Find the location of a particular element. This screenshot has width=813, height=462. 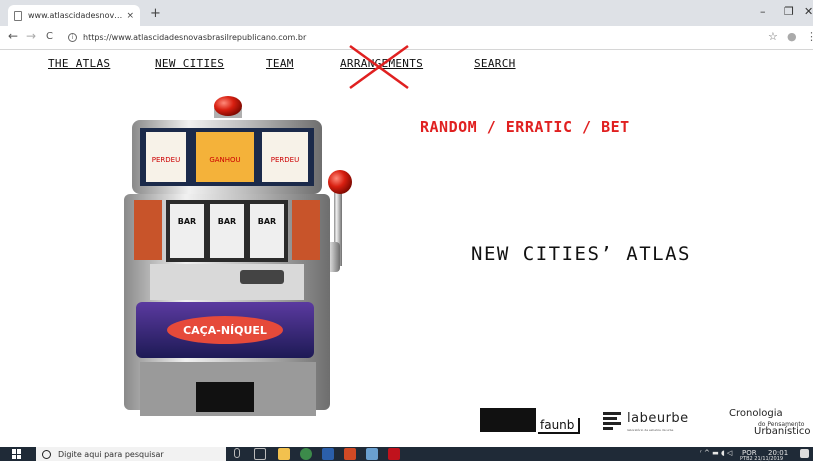

reel-top-center: GANHOU is located at coordinates (224, 160).